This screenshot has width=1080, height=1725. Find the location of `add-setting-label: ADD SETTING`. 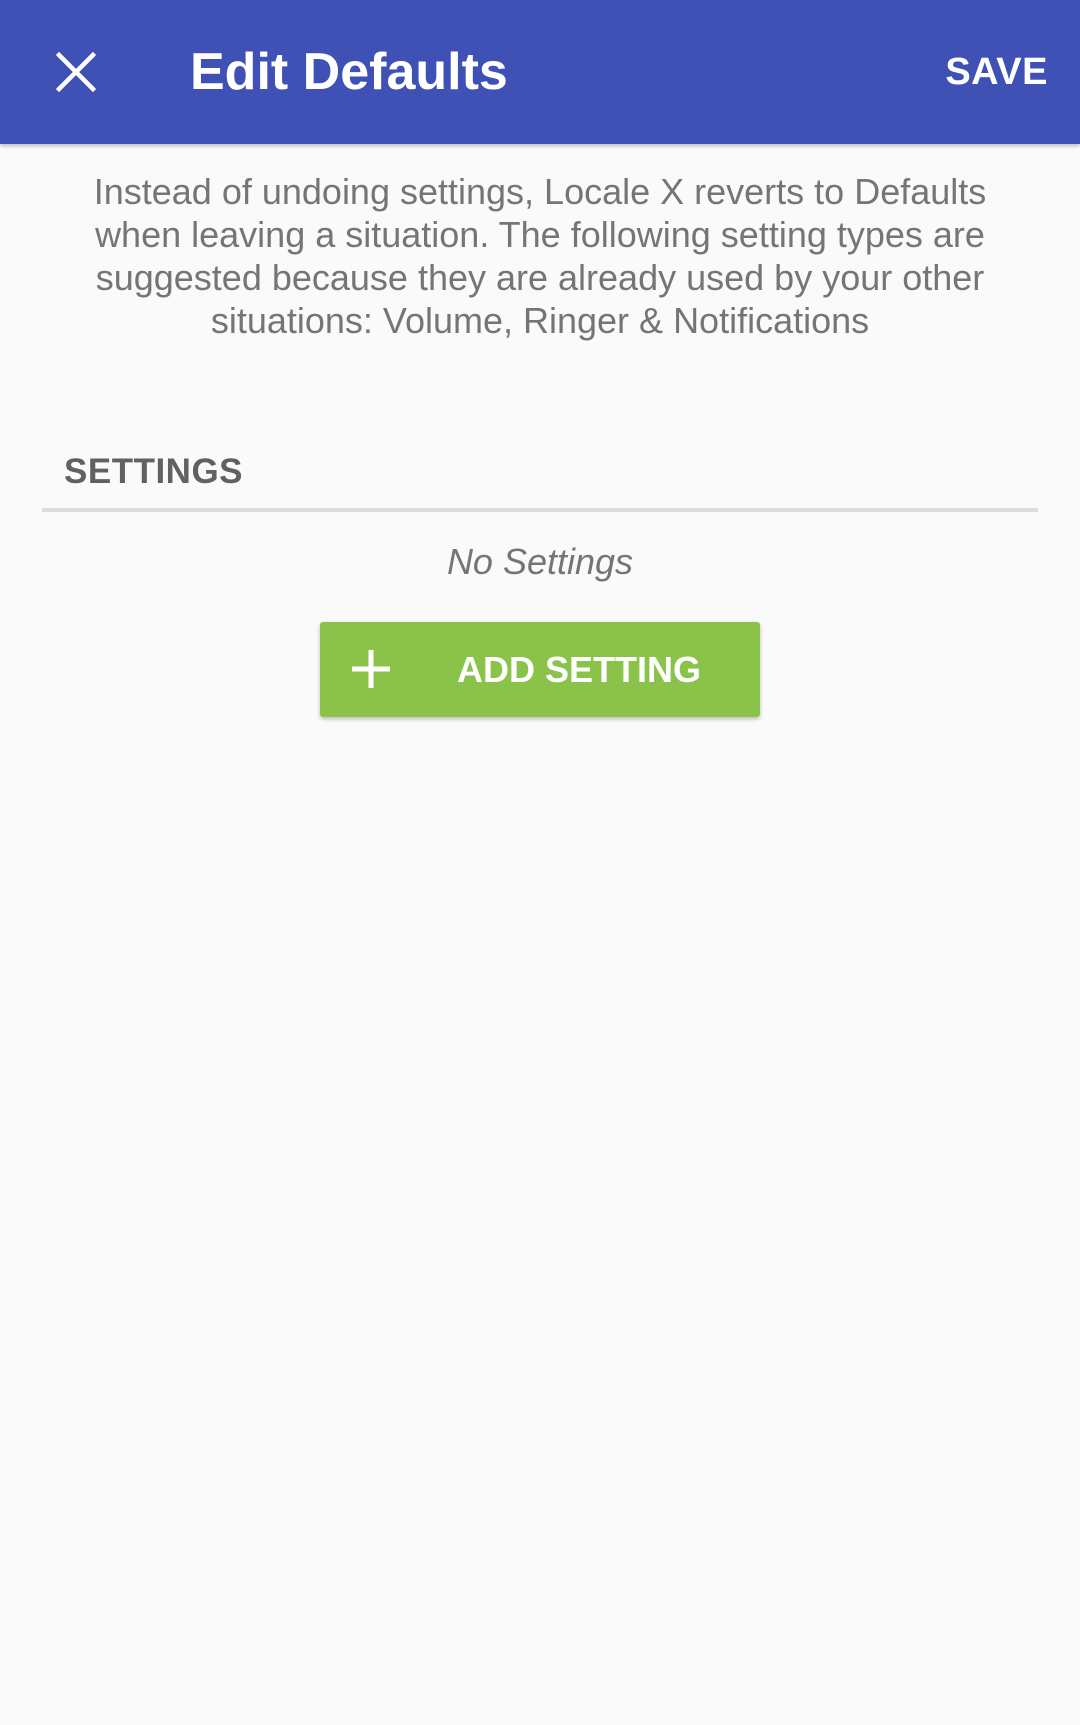

add-setting-label: ADD SETTING is located at coordinates (579, 669).